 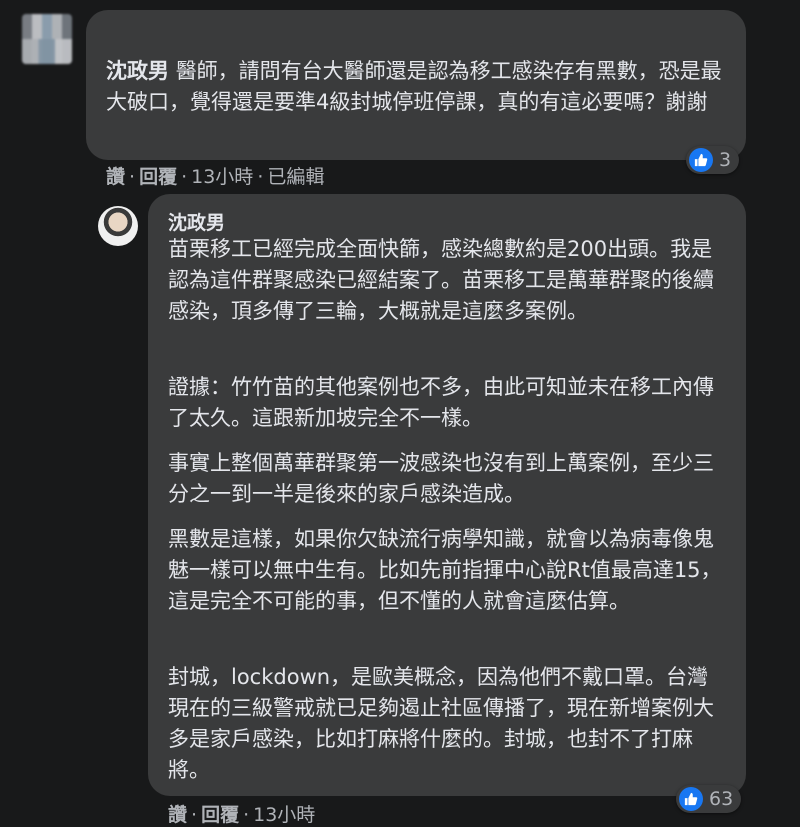 I want to click on mention-author: 沈政男, so click(x=137, y=71).